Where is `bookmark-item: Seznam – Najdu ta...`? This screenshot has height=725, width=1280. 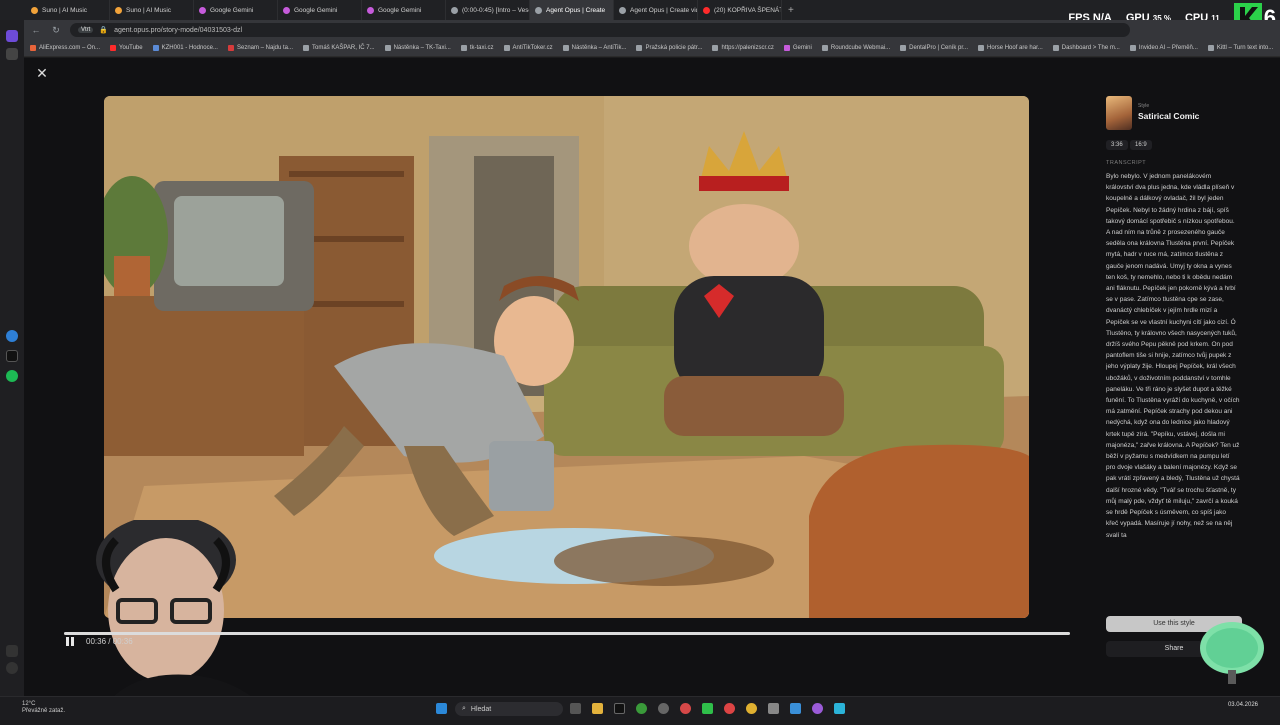
bookmark-item: Seznam – Najdu ta... is located at coordinates (260, 48).